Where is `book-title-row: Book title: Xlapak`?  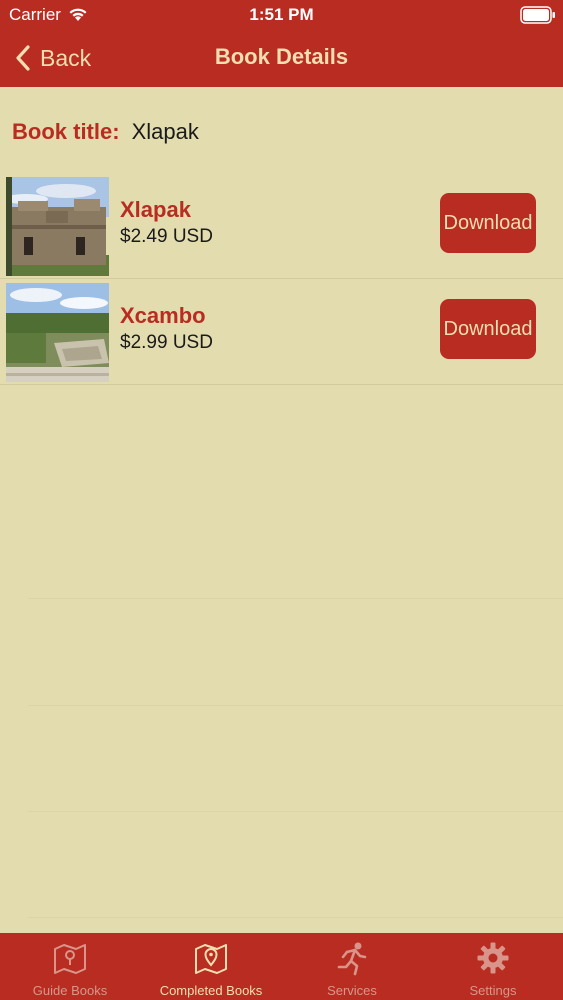
book-title-row: Book title: Xlapak is located at coordinates (105, 132).